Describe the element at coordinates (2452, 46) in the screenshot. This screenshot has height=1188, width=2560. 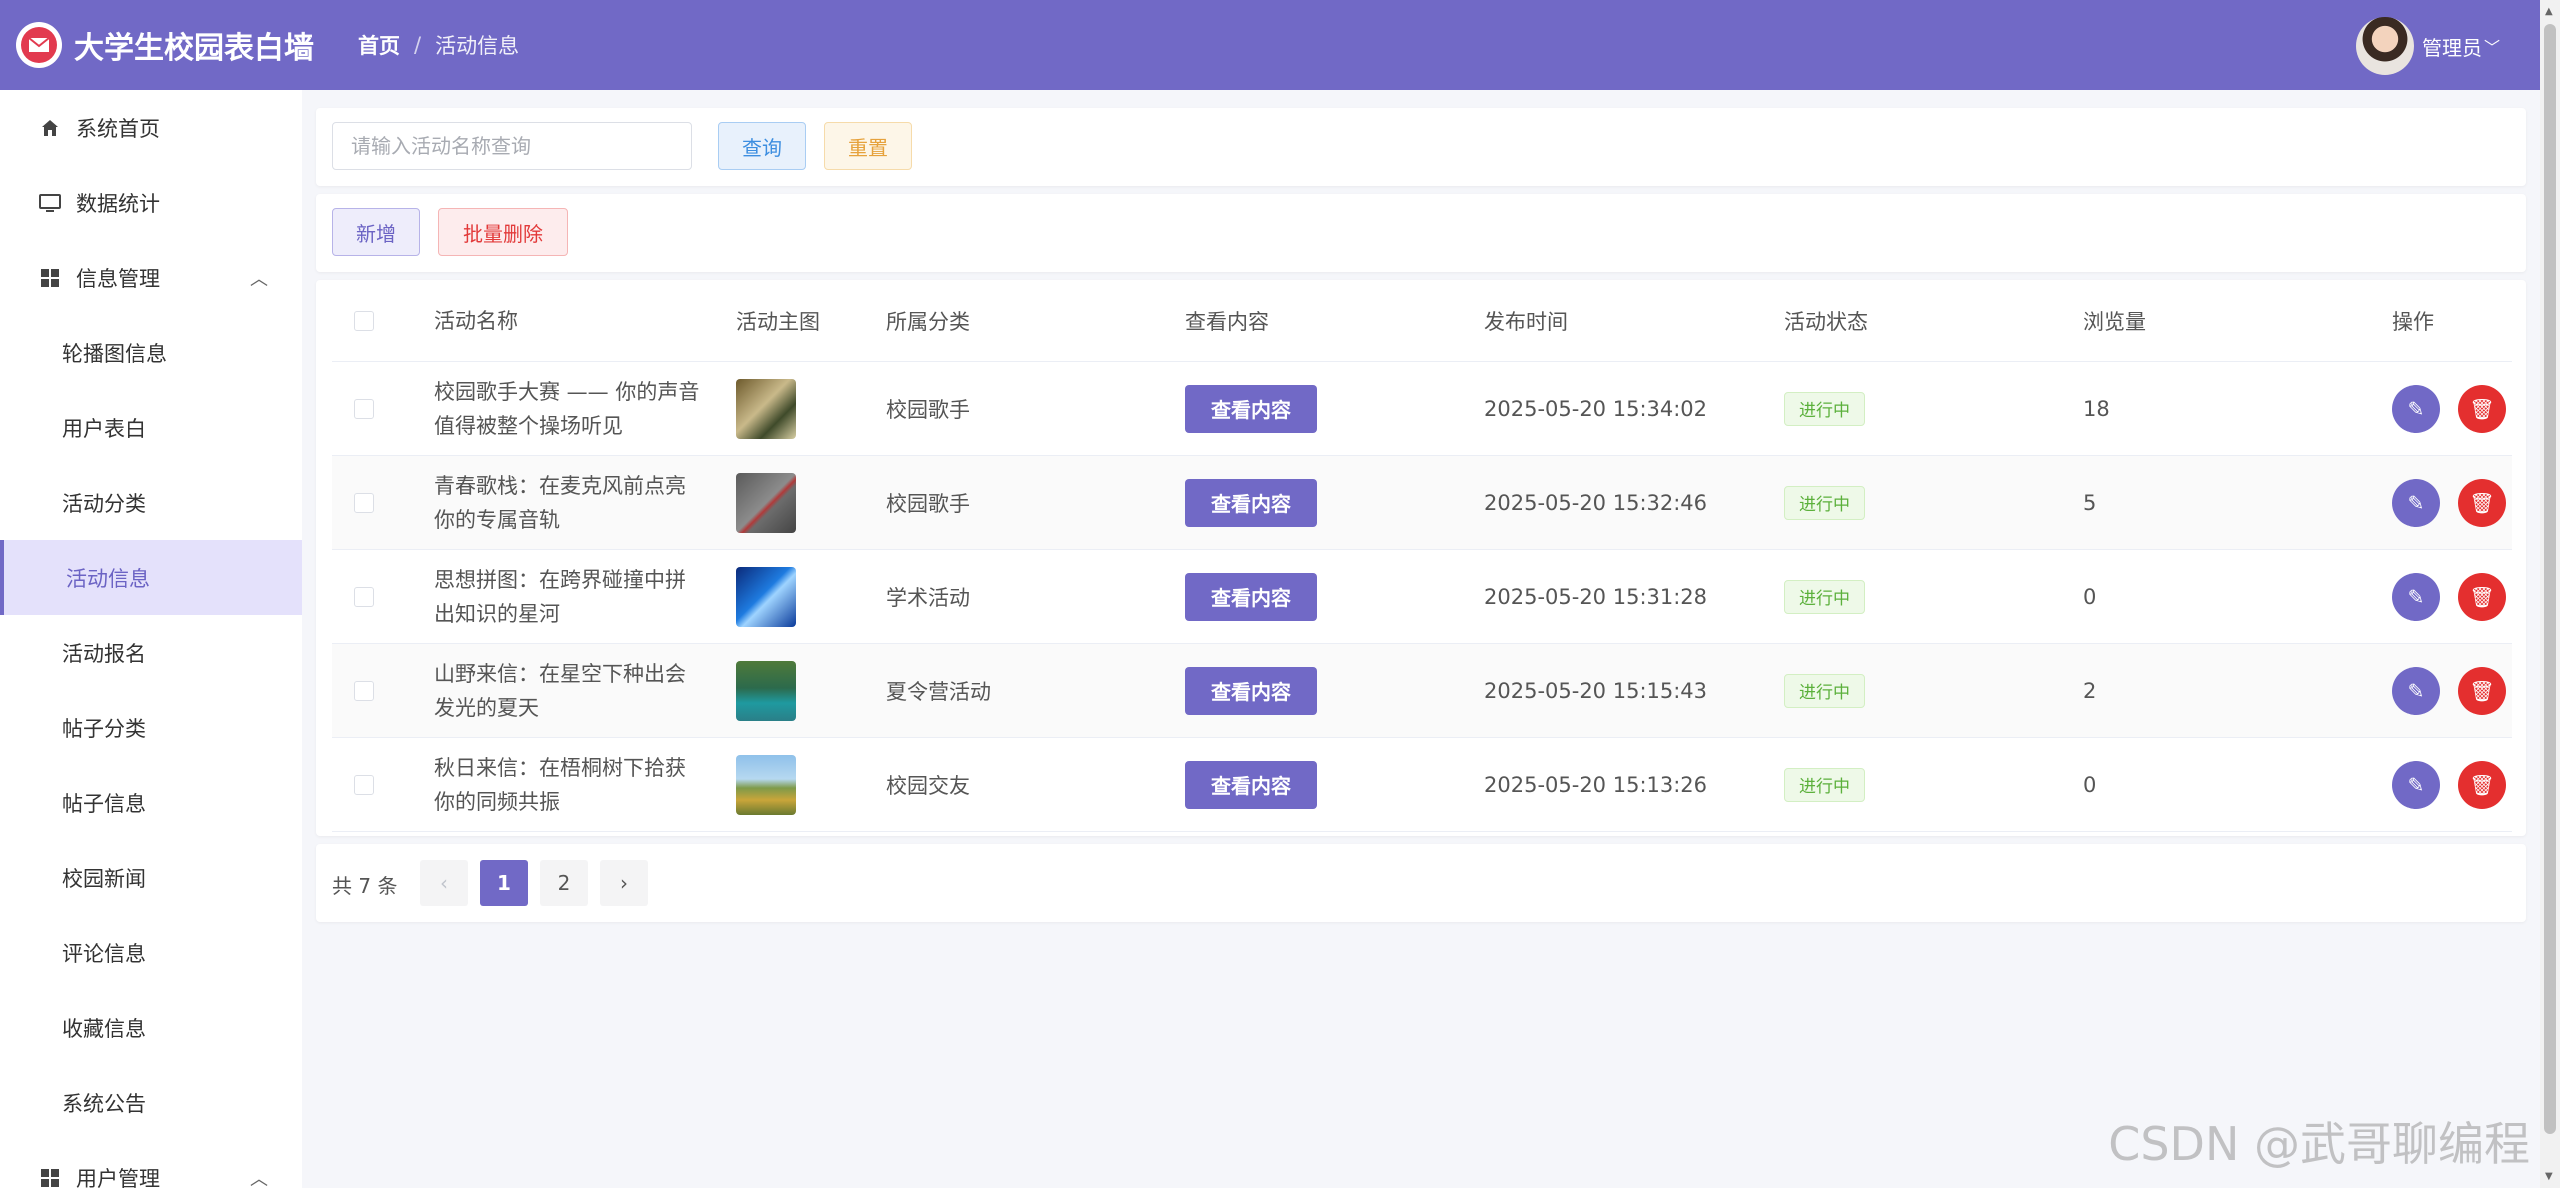
I see `user-name: 管理员` at that location.